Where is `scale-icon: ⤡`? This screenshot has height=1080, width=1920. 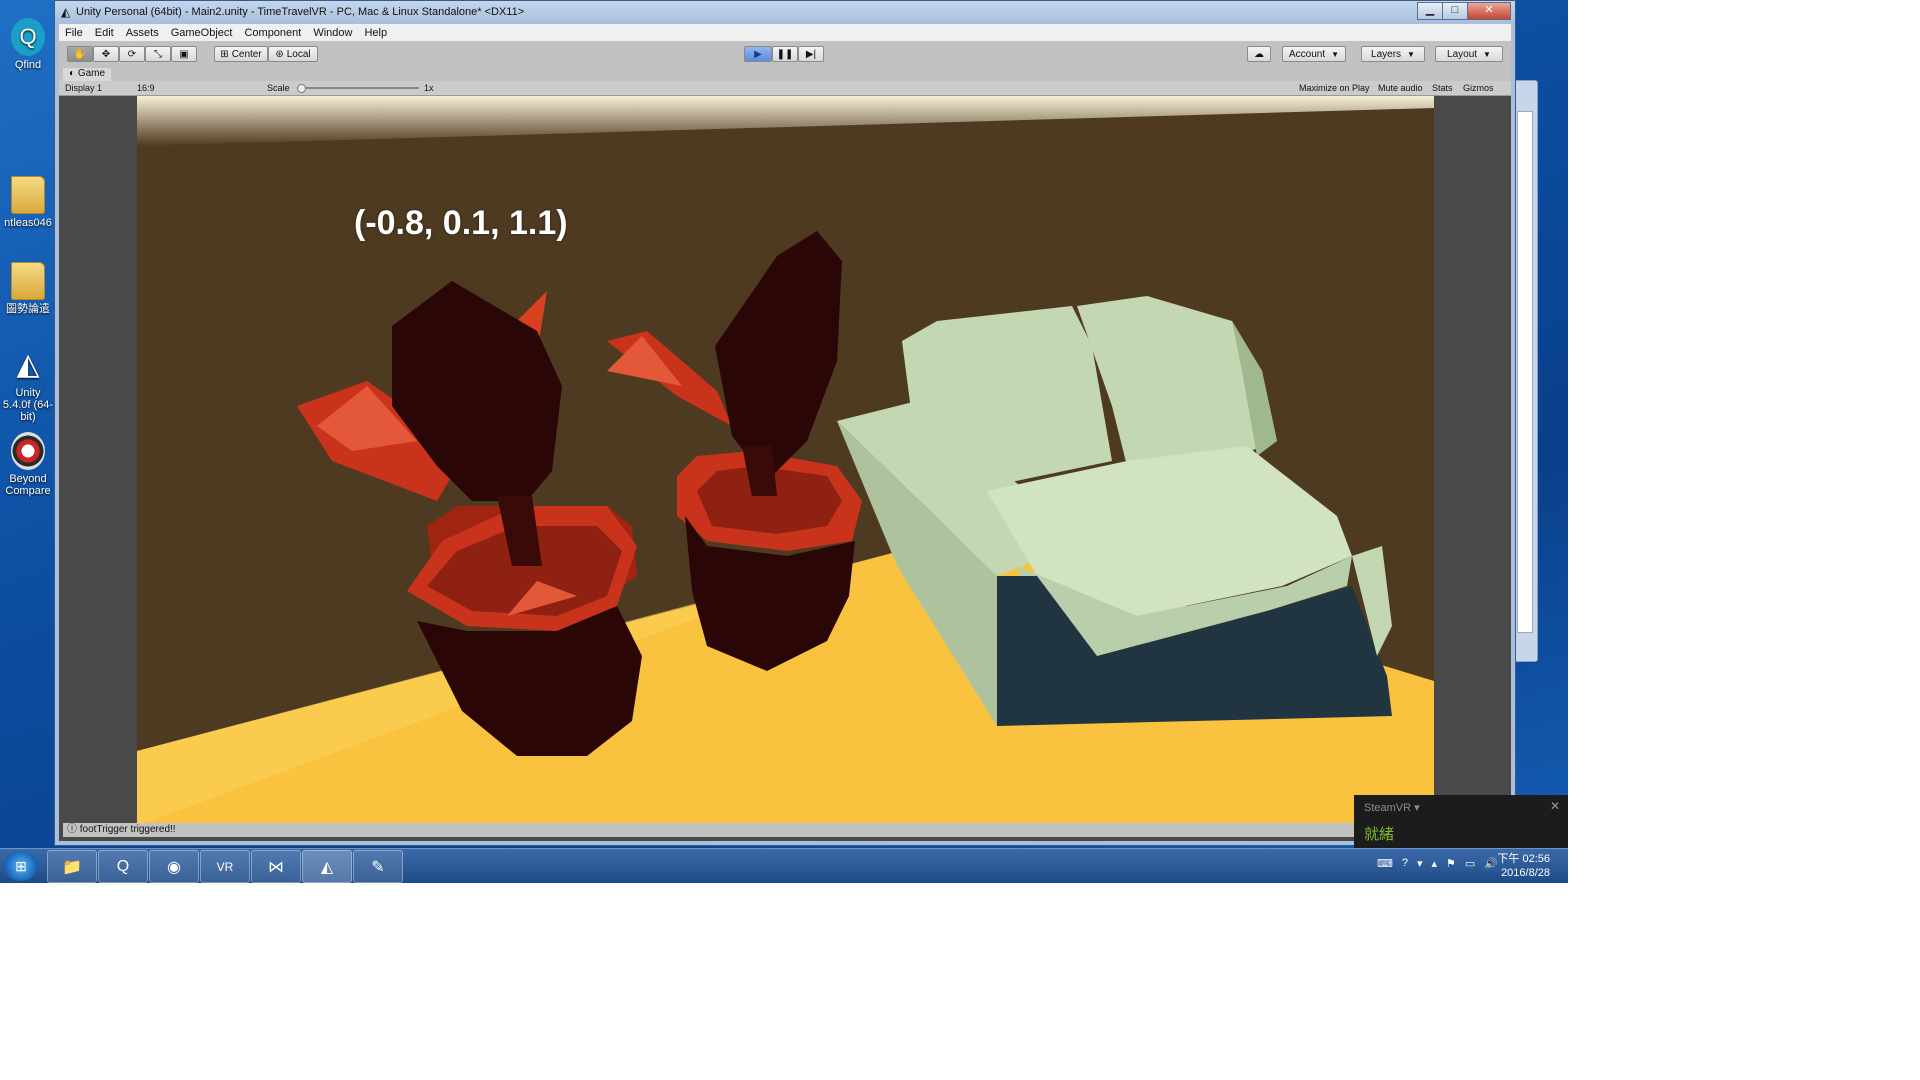
scale-icon: ⤡ is located at coordinates (158, 54).